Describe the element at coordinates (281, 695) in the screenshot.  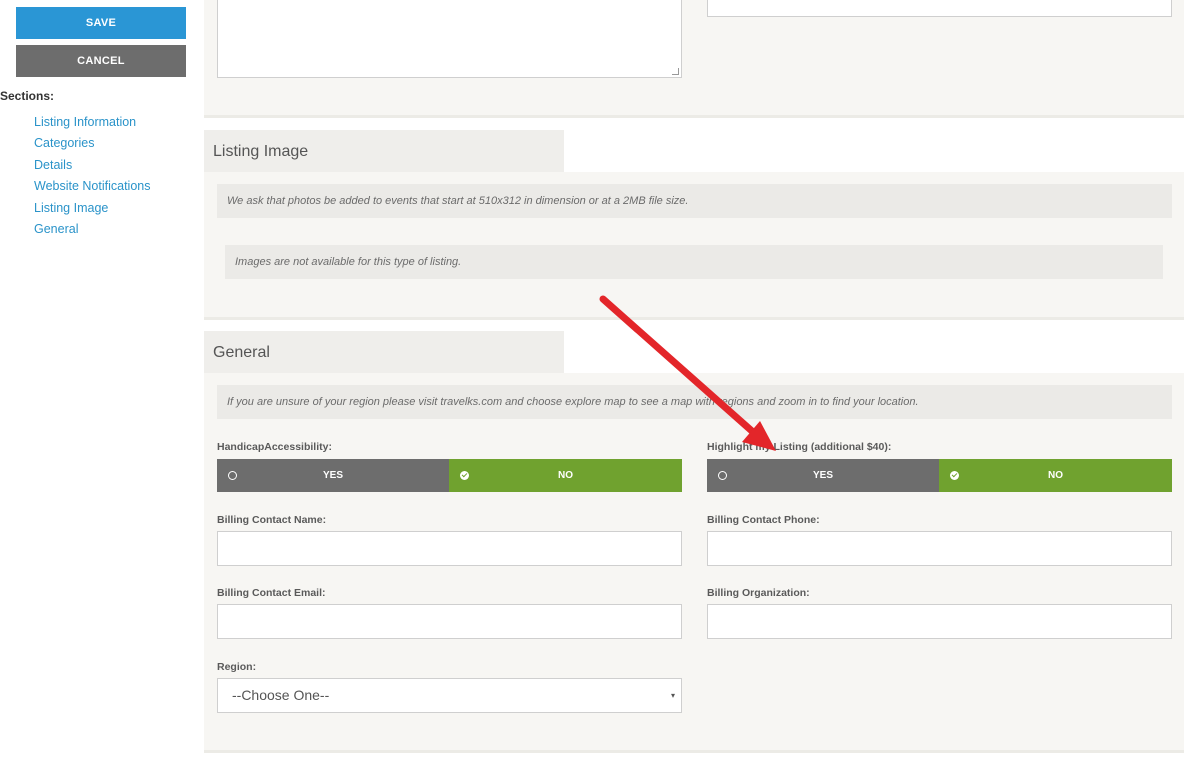
I see `region-selected-value: --Choose One--` at that location.